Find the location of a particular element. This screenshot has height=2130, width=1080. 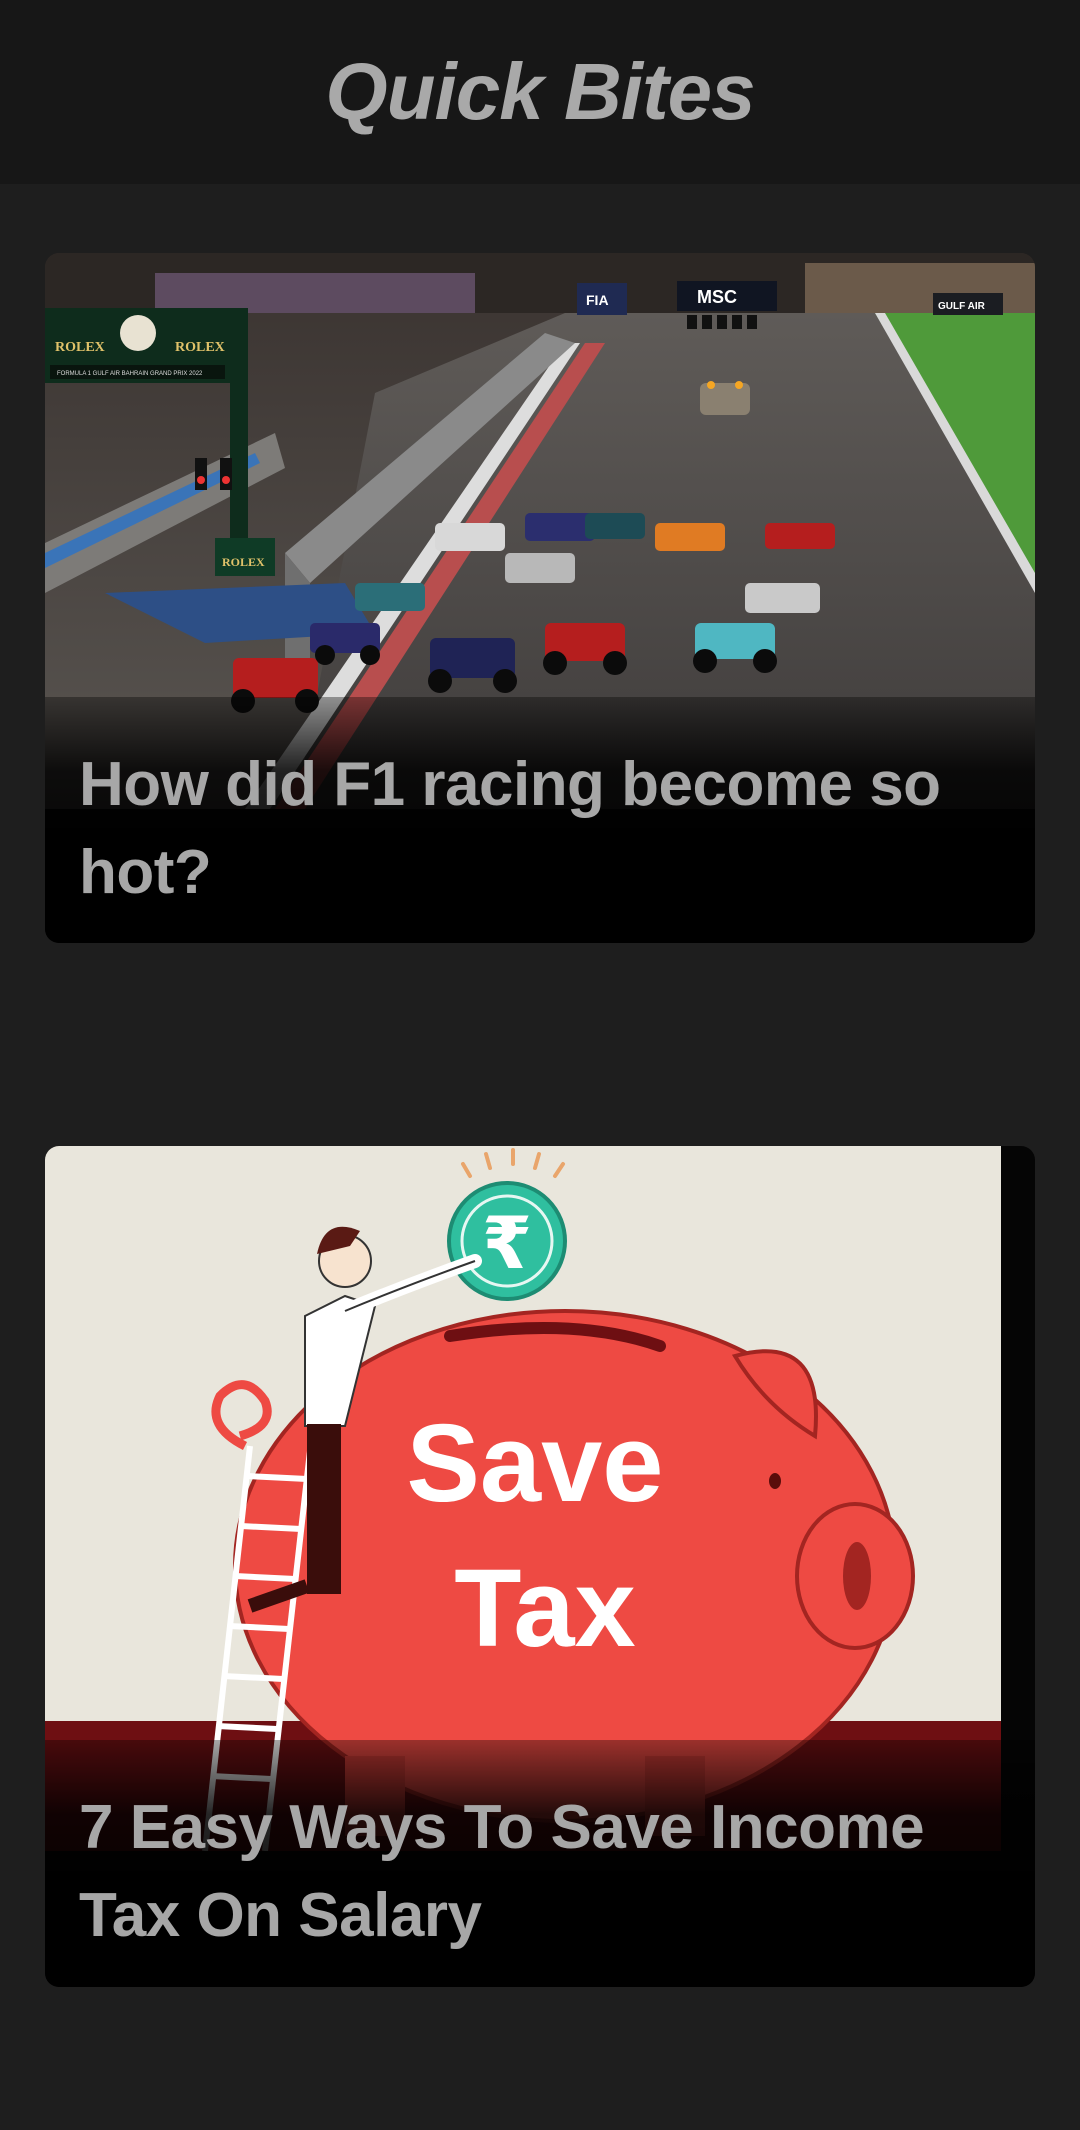

story-title: How did F1 racing become so hot? is located at coordinates (510, 828).